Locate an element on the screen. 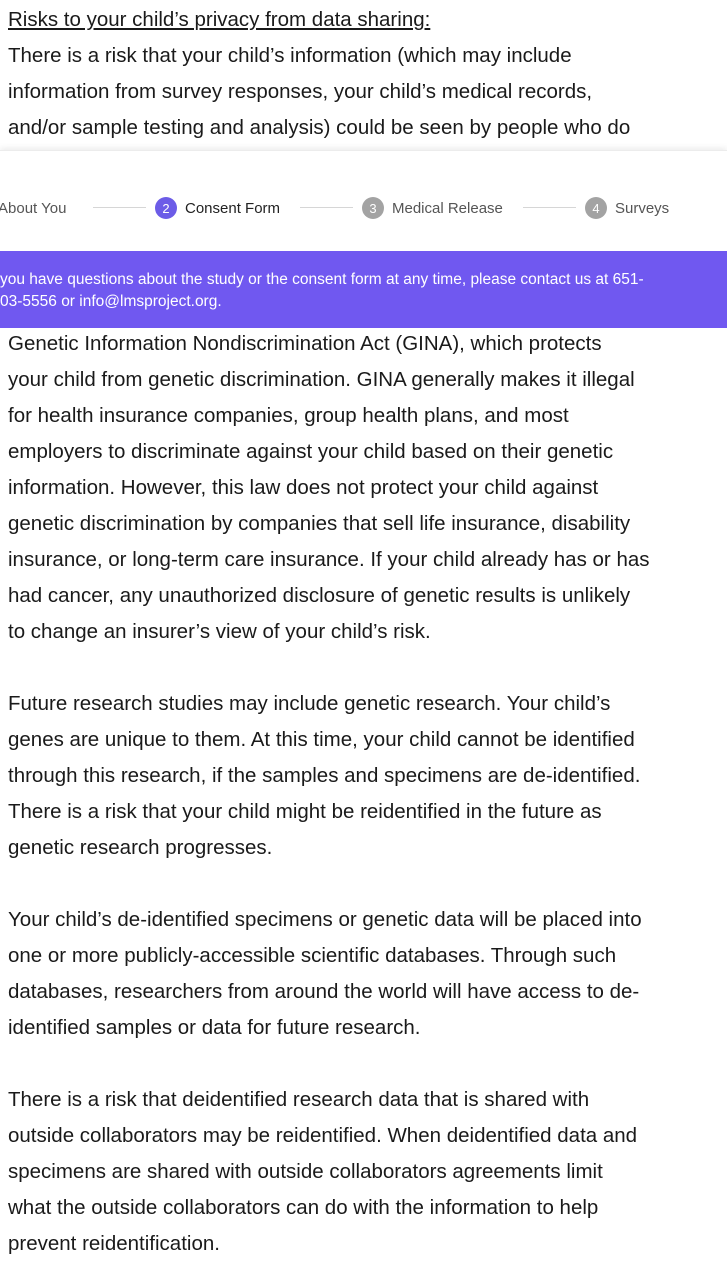 Image resolution: width=727 pixels, height=1261 pixels. step-number-badge: 3 is located at coordinates (373, 208).